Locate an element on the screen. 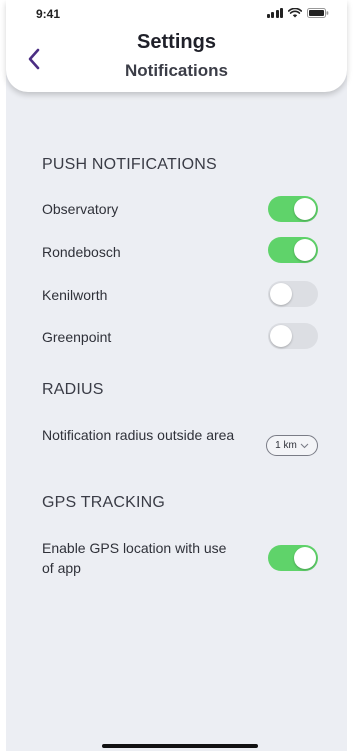  gps-tracking-heading: GPS TRACKING is located at coordinates (104, 502).